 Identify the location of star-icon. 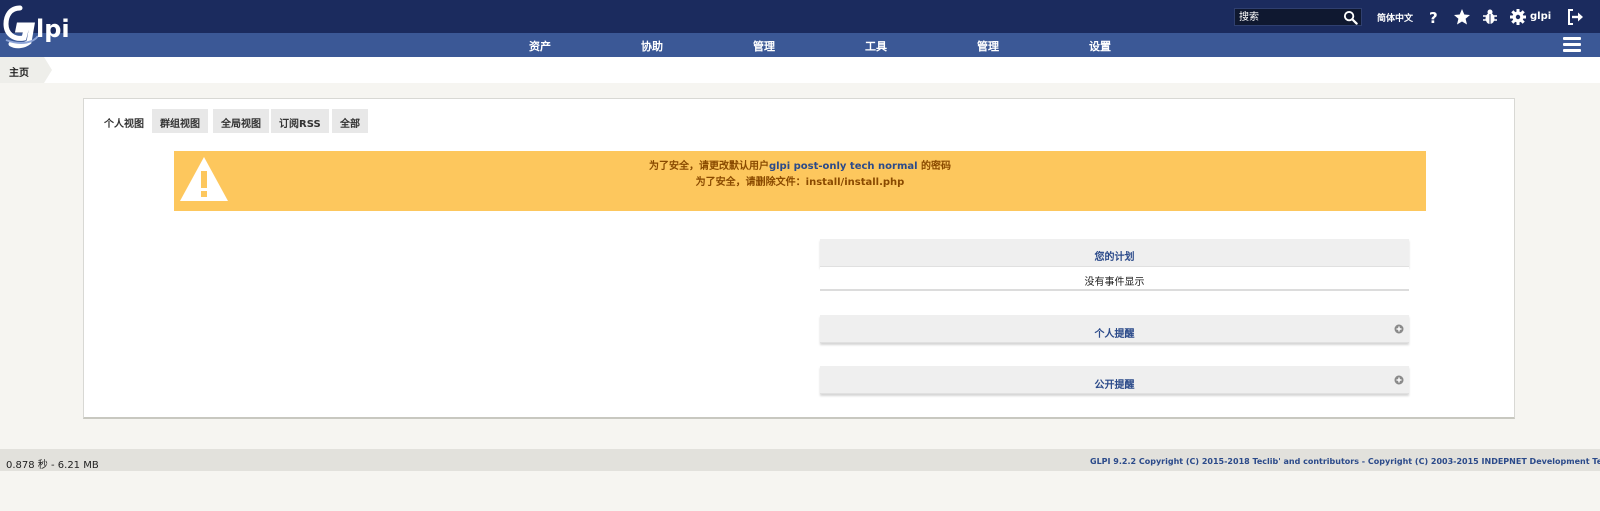
(1462, 17).